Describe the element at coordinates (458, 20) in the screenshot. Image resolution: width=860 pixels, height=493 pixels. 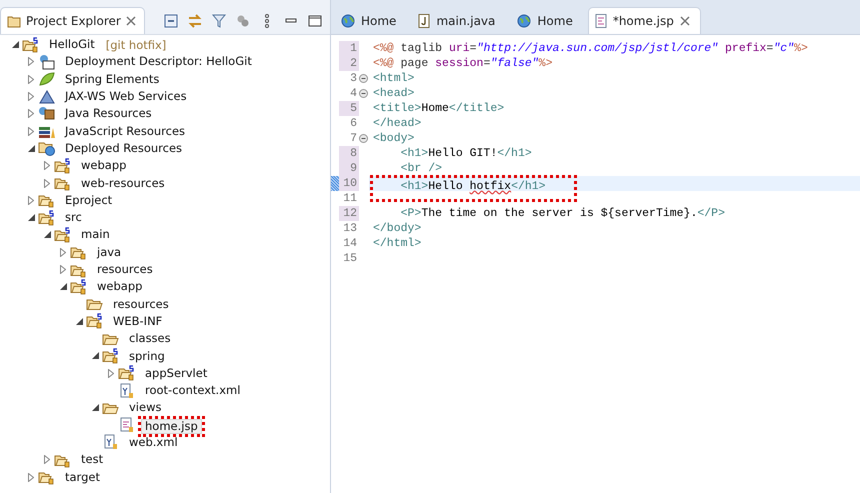
I see `editor-tab: main.java` at that location.